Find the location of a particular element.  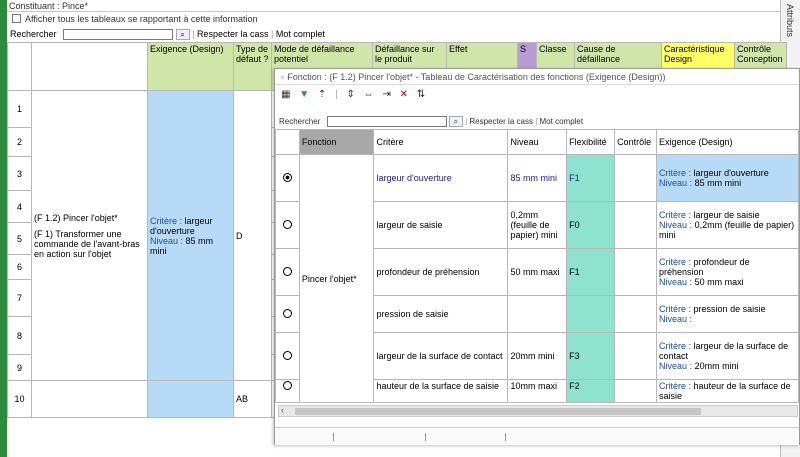

constituant-title: Constituant : Pince* is located at coordinates (393, 6).